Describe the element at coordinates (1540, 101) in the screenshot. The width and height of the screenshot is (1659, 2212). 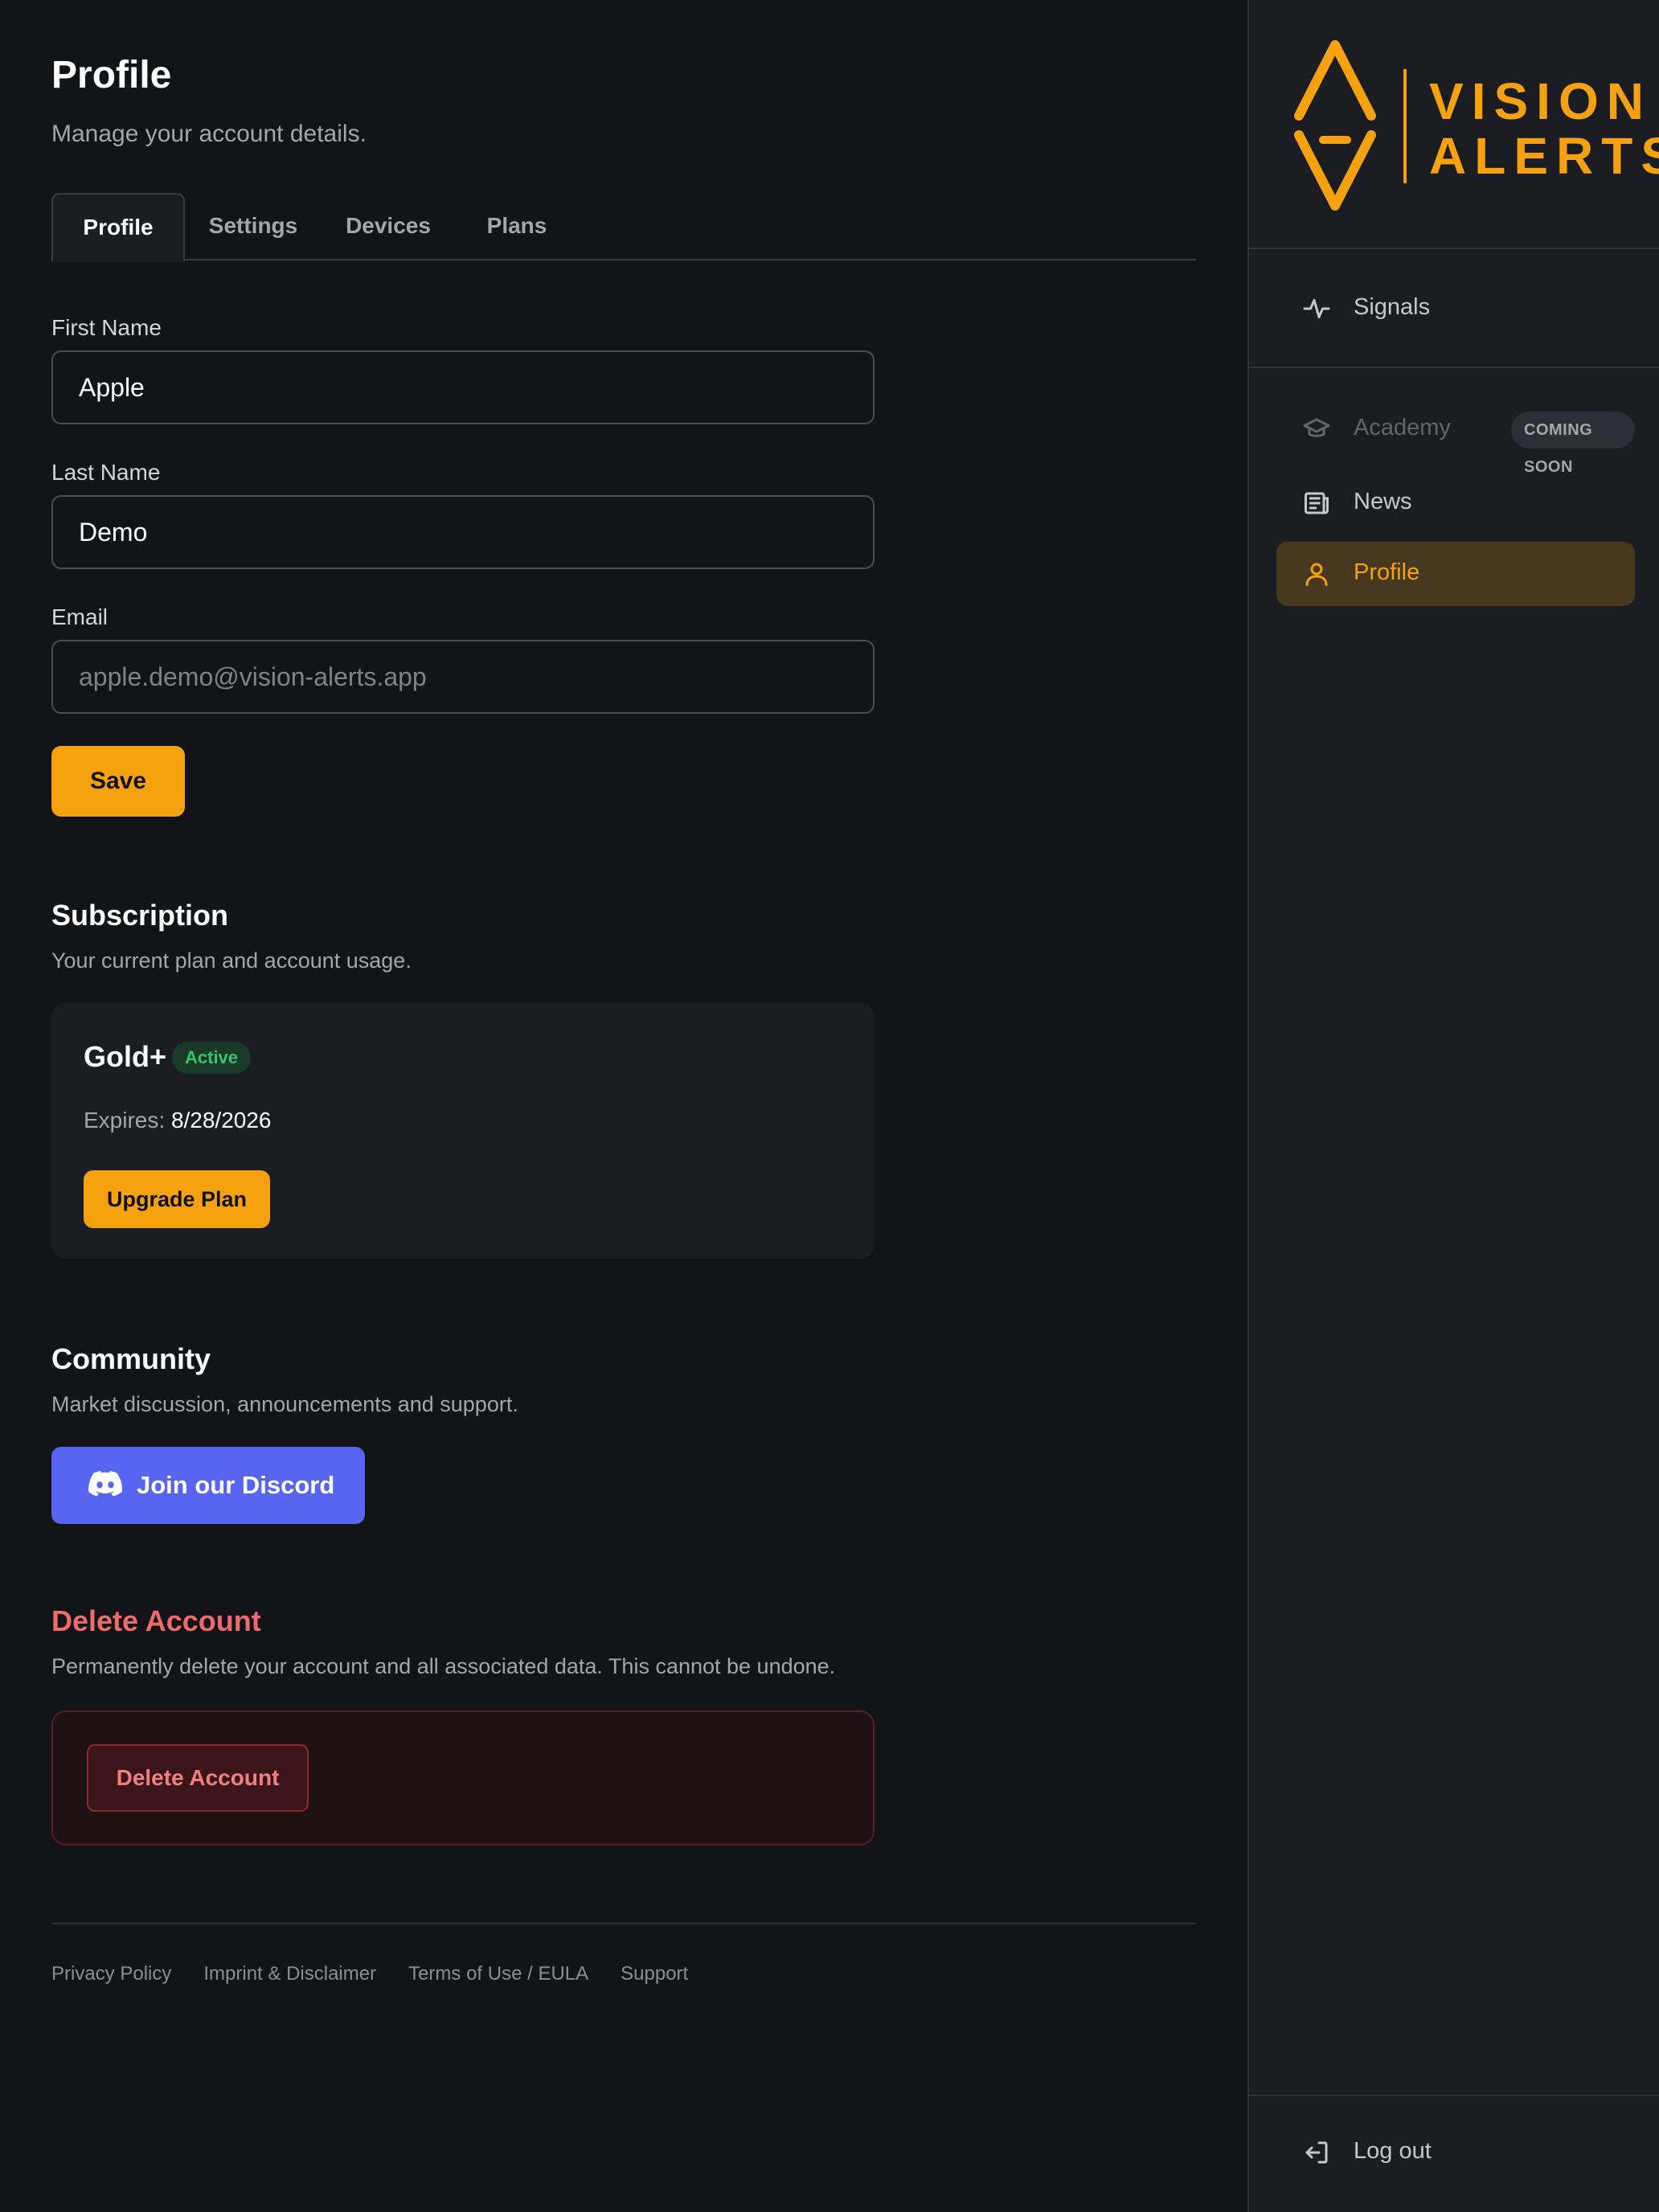
I see `logo-line-vision: VISION` at that location.